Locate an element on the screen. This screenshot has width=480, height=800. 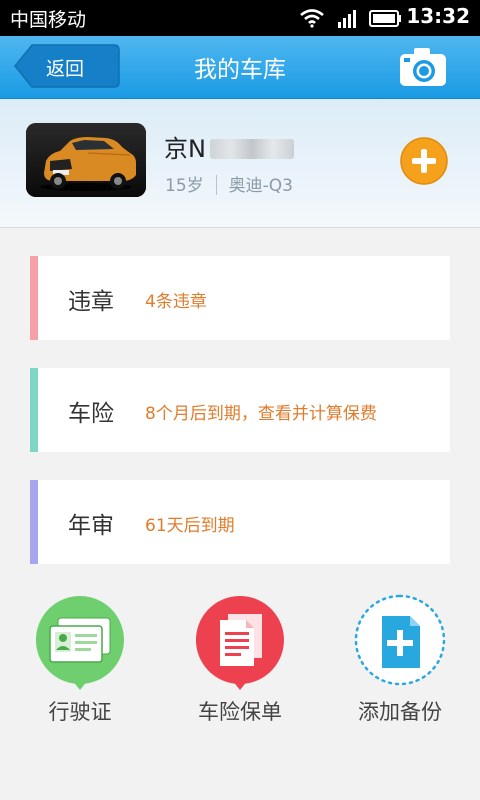
license-plate: 京N is located at coordinates (229, 146).